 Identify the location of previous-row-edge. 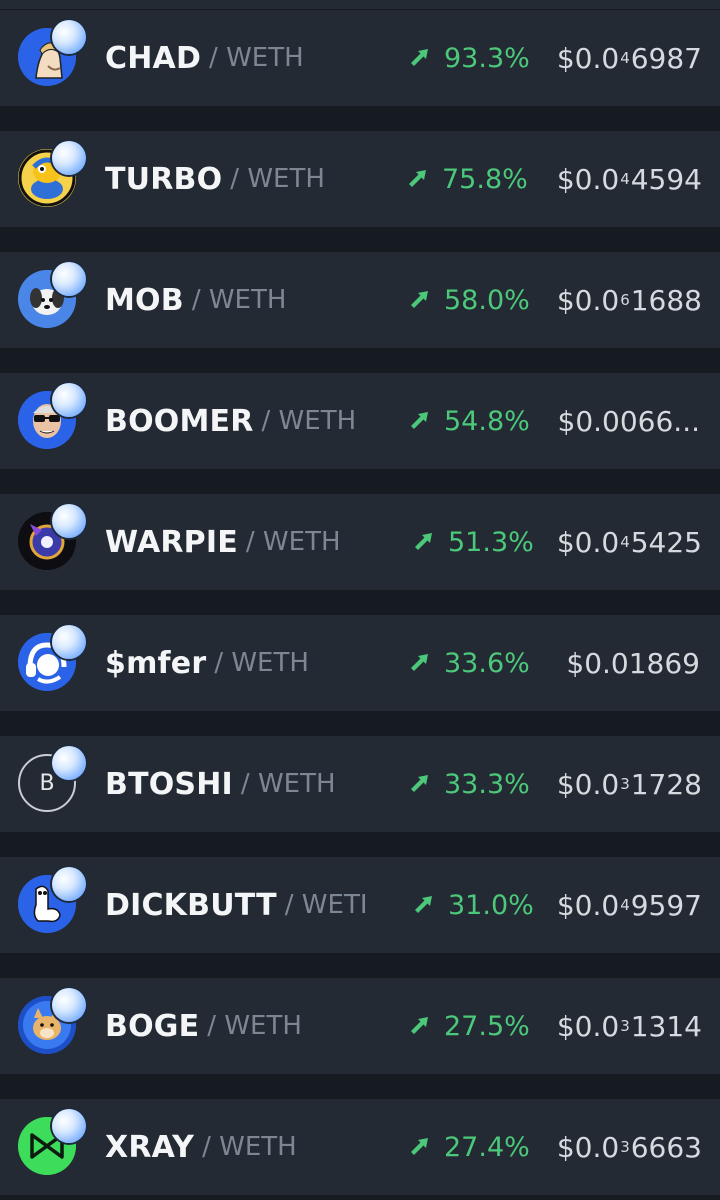
(360, 4).